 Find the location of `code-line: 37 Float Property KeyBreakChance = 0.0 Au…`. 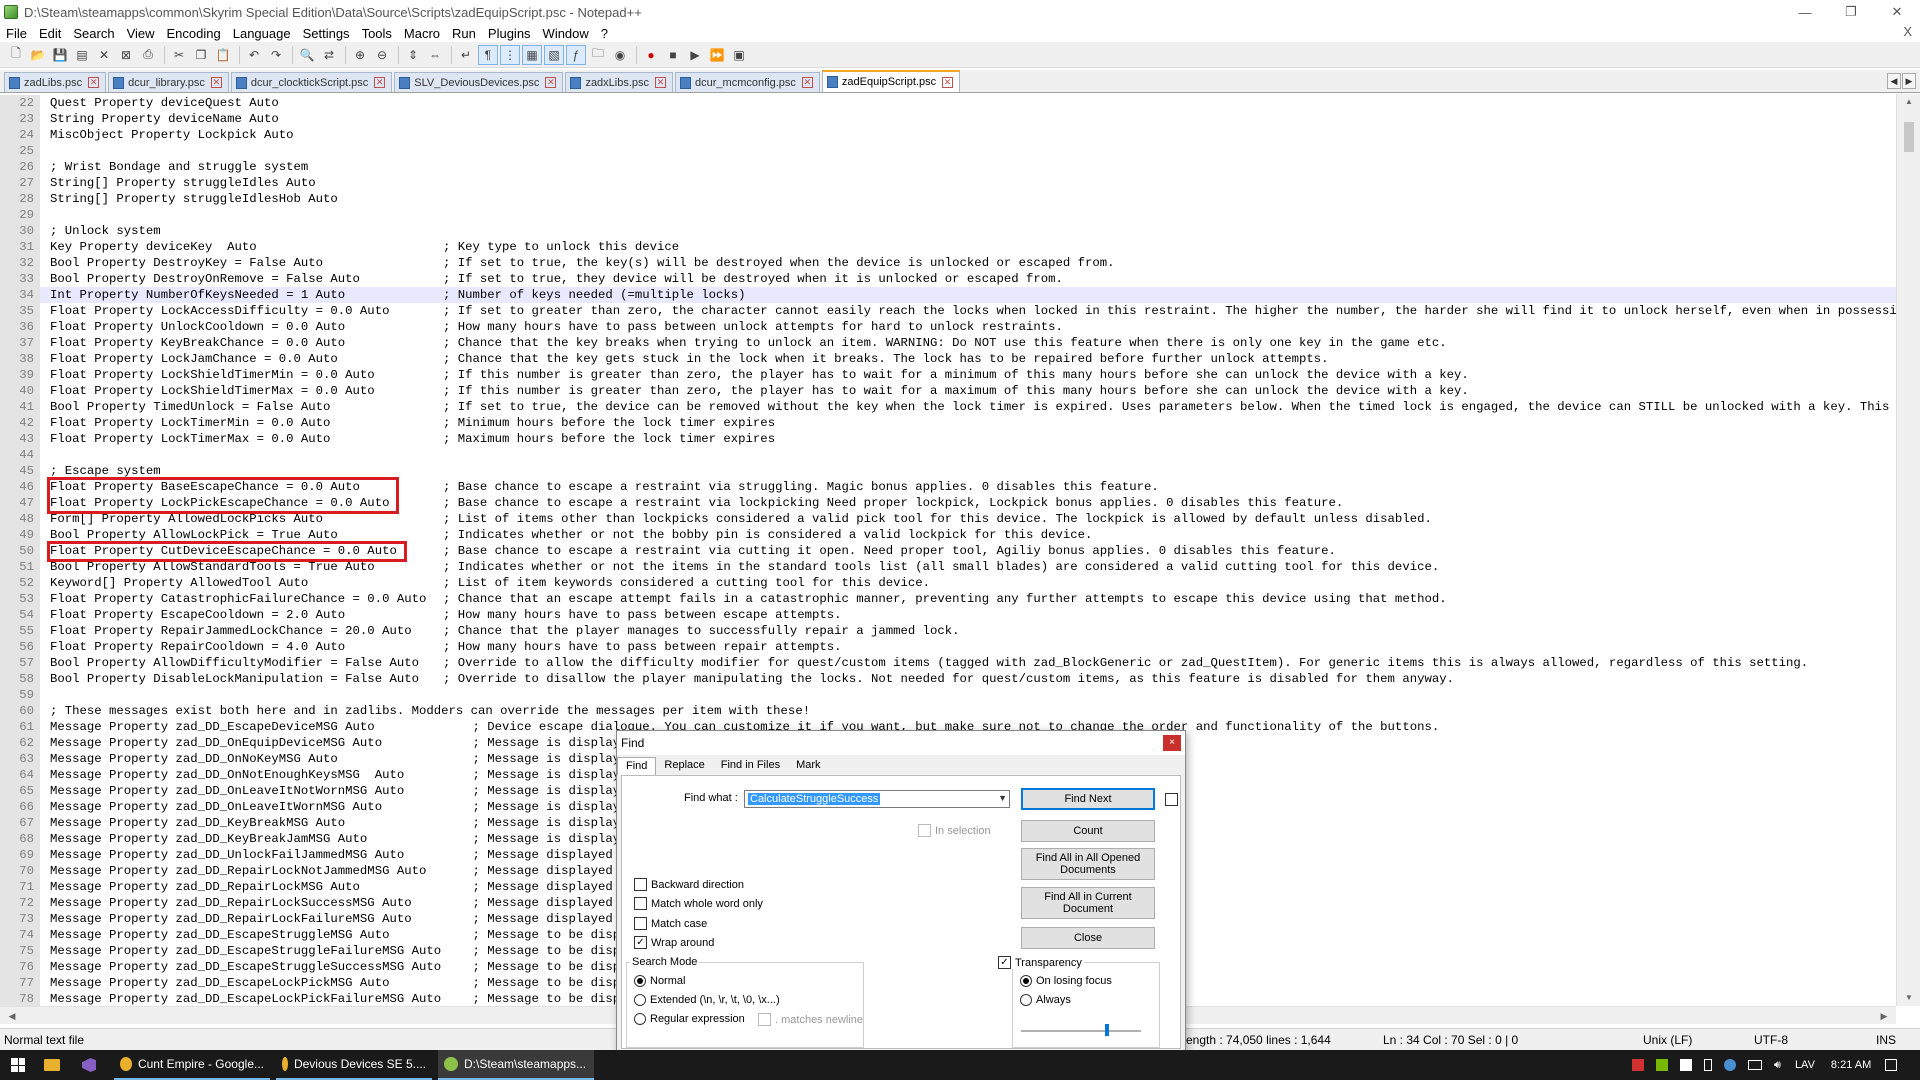

code-line: 37 Float Property KeyBreakChance = 0.0 Au… is located at coordinates (948, 343).